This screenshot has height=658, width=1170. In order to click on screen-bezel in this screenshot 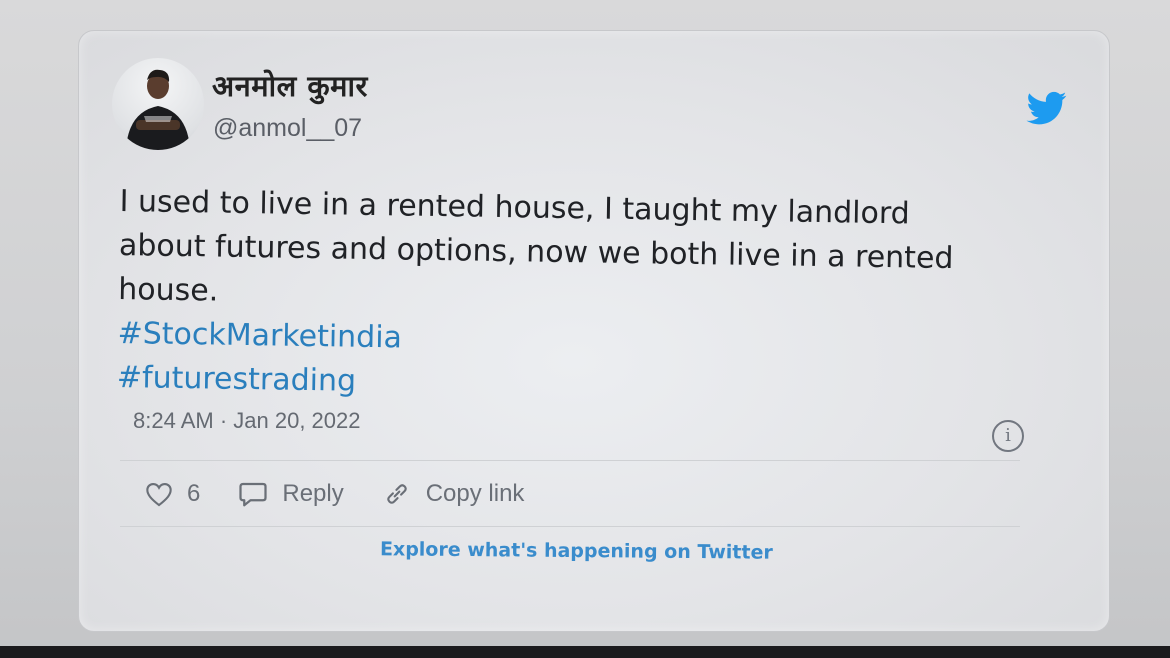, I will do `click(585, 652)`.